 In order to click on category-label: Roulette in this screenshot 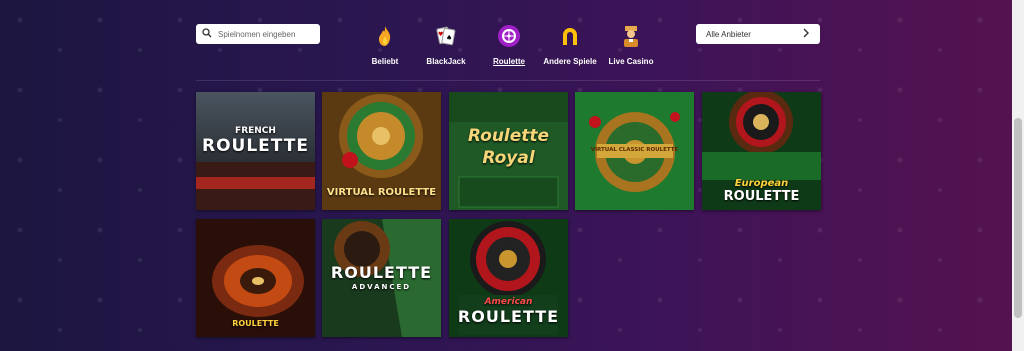, I will do `click(509, 61)`.